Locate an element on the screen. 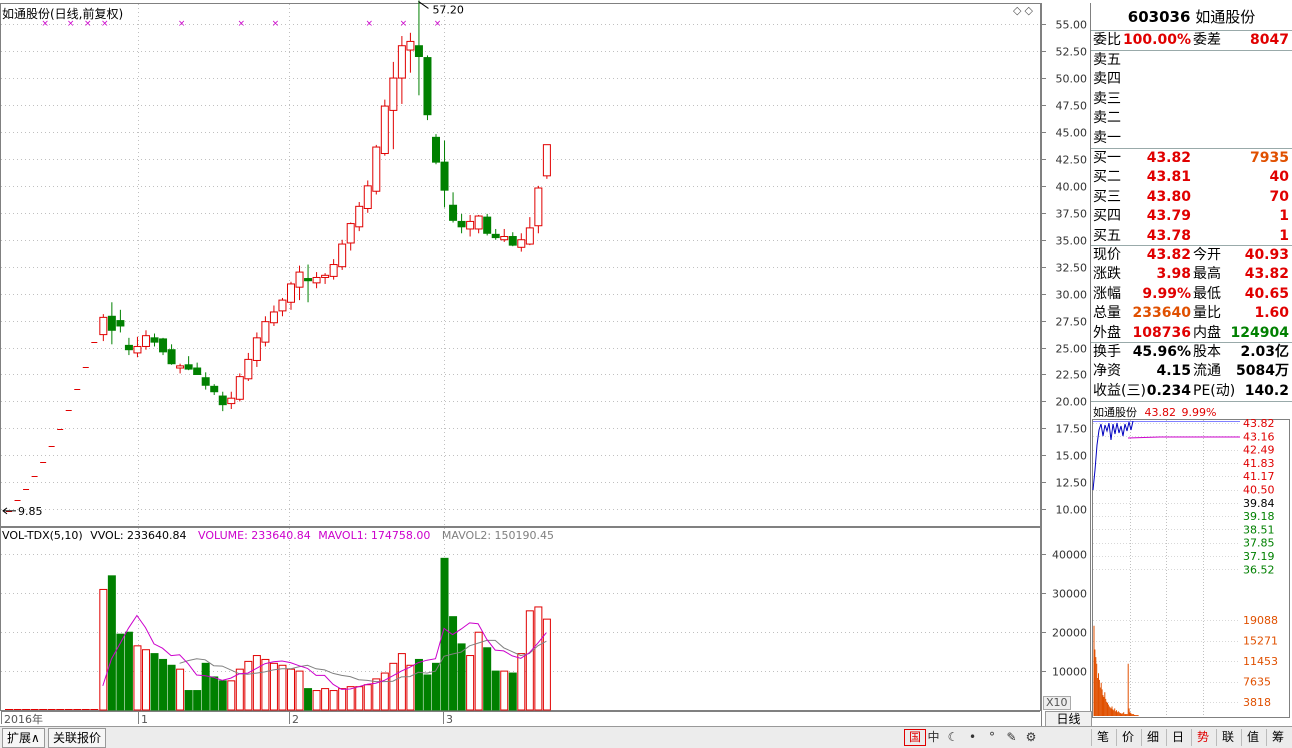  stat-label: 涨跌 is located at coordinates (1107, 274).